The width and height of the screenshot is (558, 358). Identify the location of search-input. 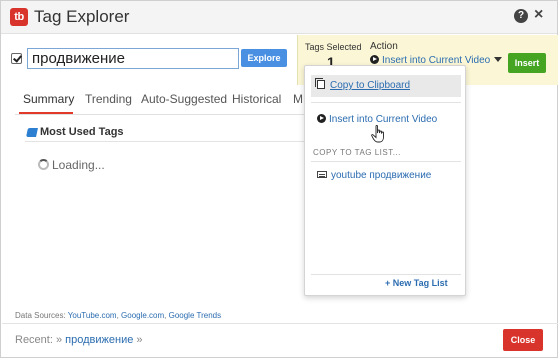
(133, 58).